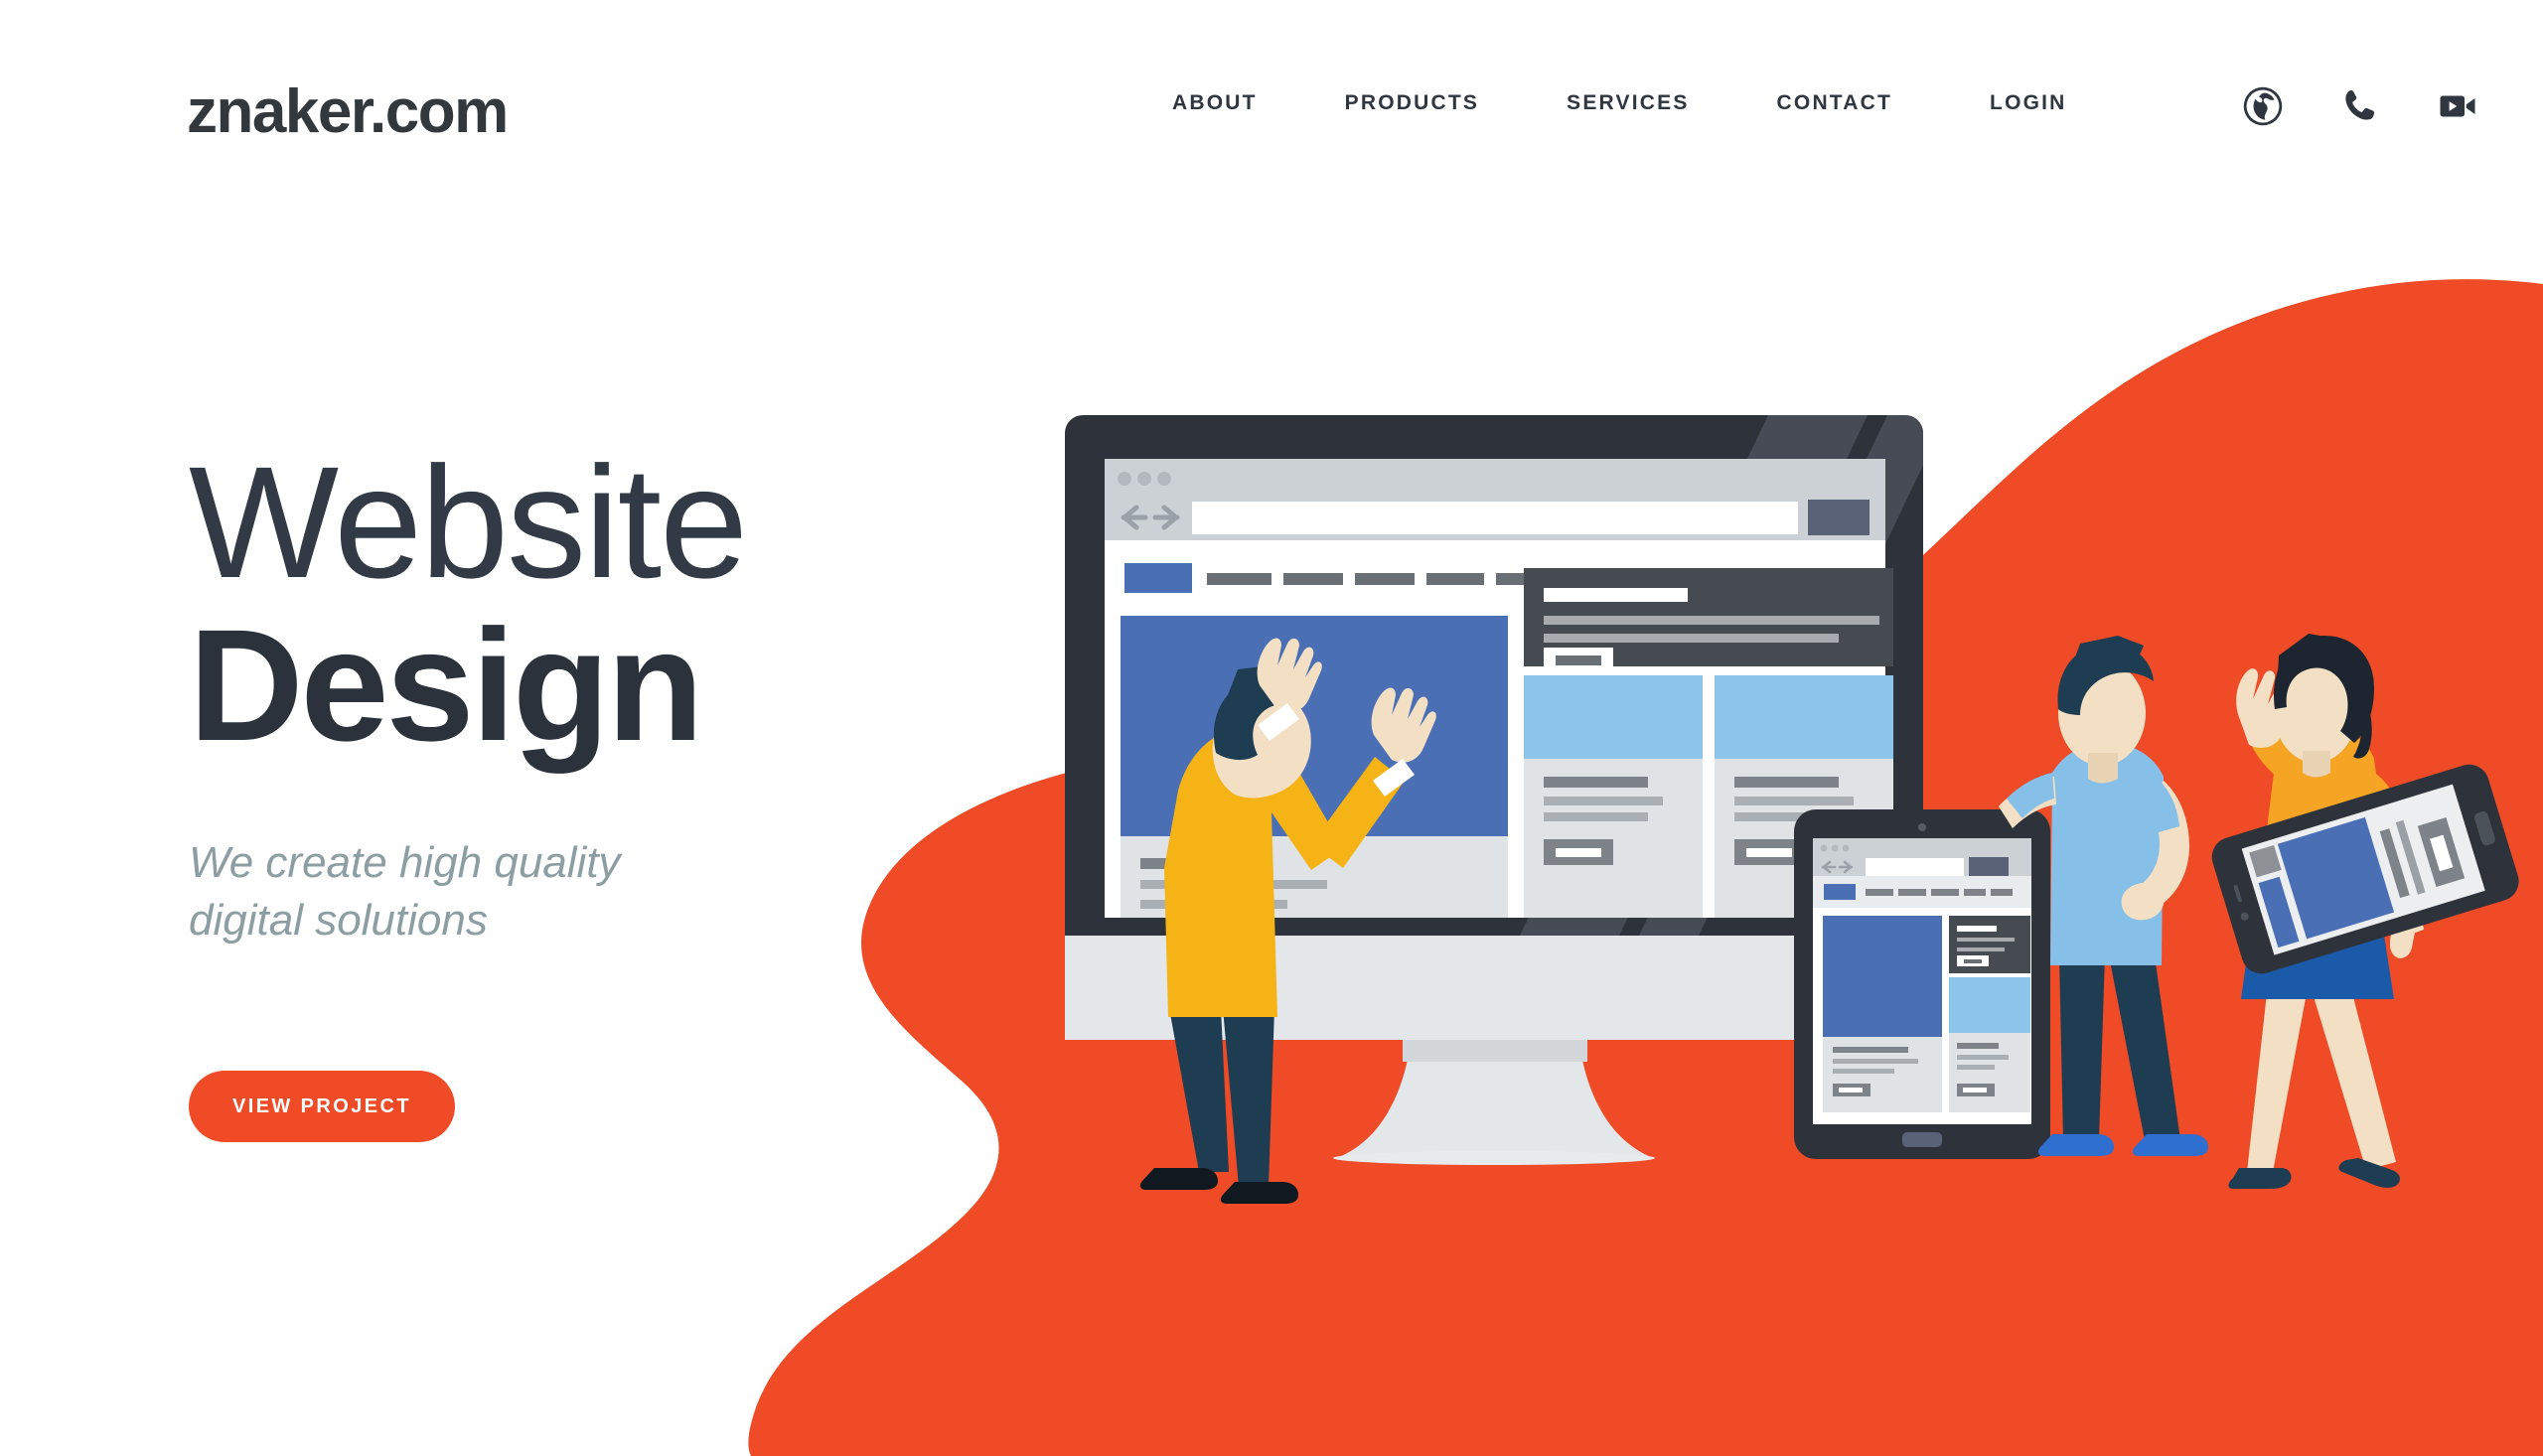  What do you see at coordinates (1835, 103) in the screenshot?
I see `nav-item-contact: CONTACT` at bounding box center [1835, 103].